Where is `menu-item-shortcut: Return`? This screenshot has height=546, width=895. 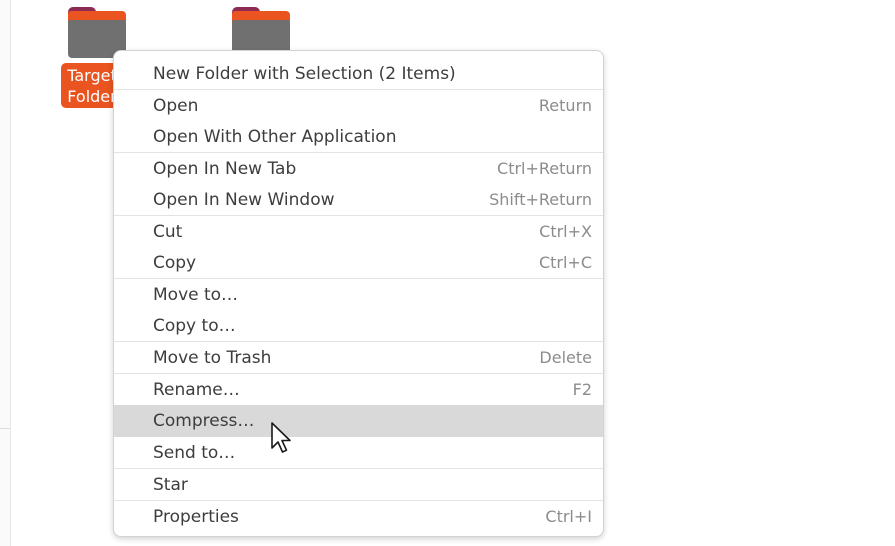 menu-item-shortcut: Return is located at coordinates (565, 105).